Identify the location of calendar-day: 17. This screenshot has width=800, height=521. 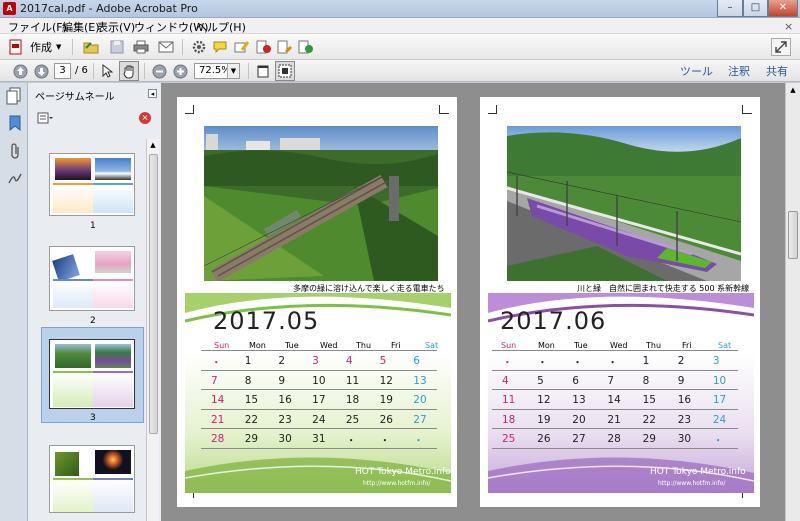
(319, 400).